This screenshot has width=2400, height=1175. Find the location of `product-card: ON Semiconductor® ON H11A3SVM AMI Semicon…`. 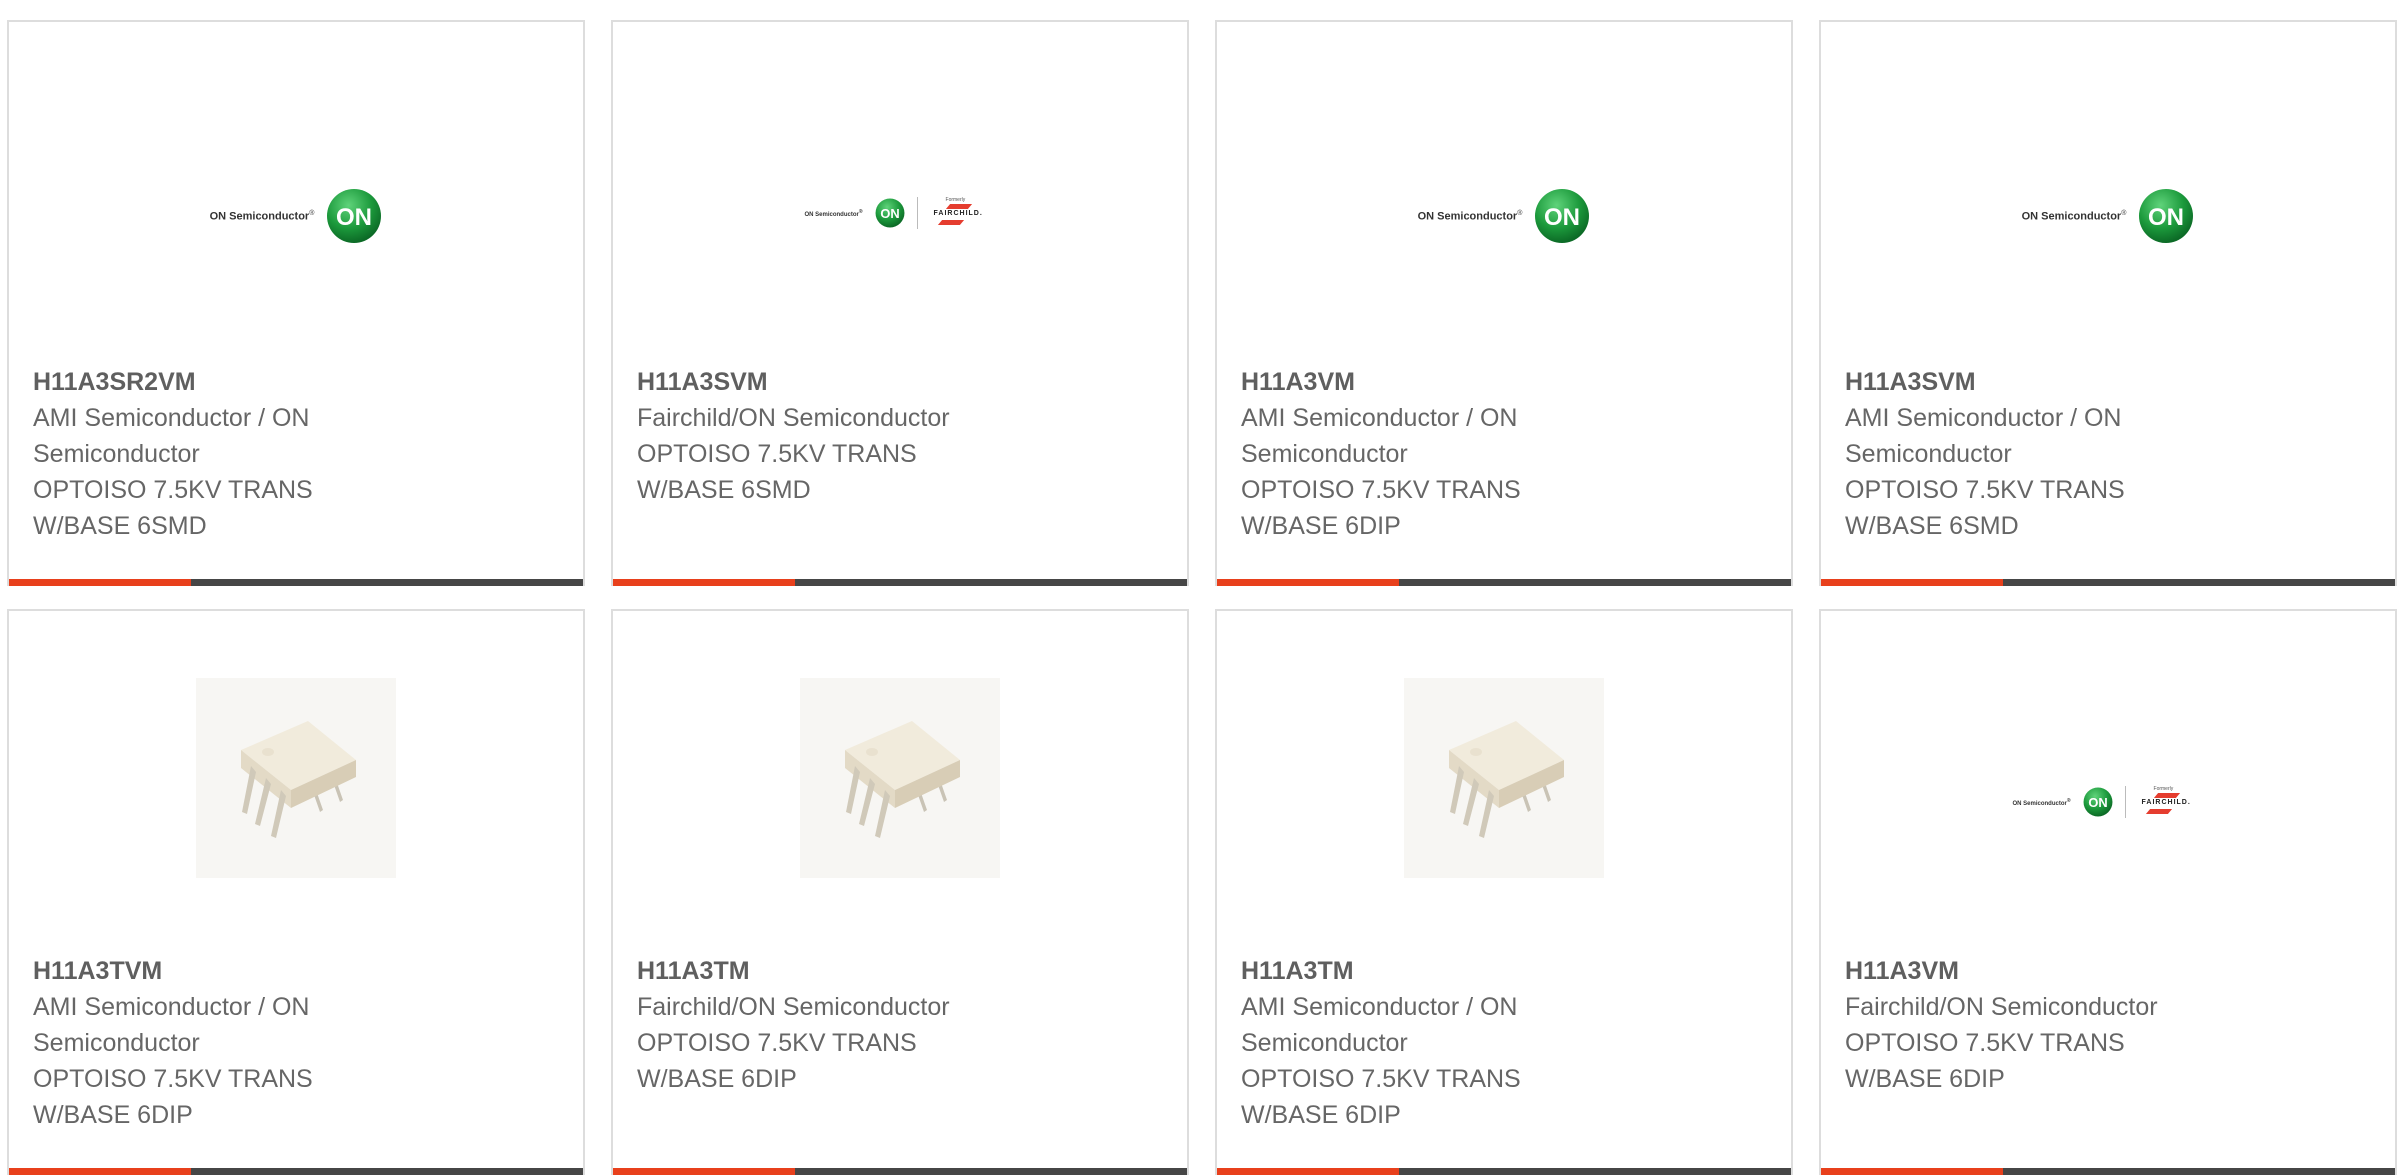

product-card: ON Semiconductor® ON H11A3SVM AMI Semicon… is located at coordinates (2108, 303).